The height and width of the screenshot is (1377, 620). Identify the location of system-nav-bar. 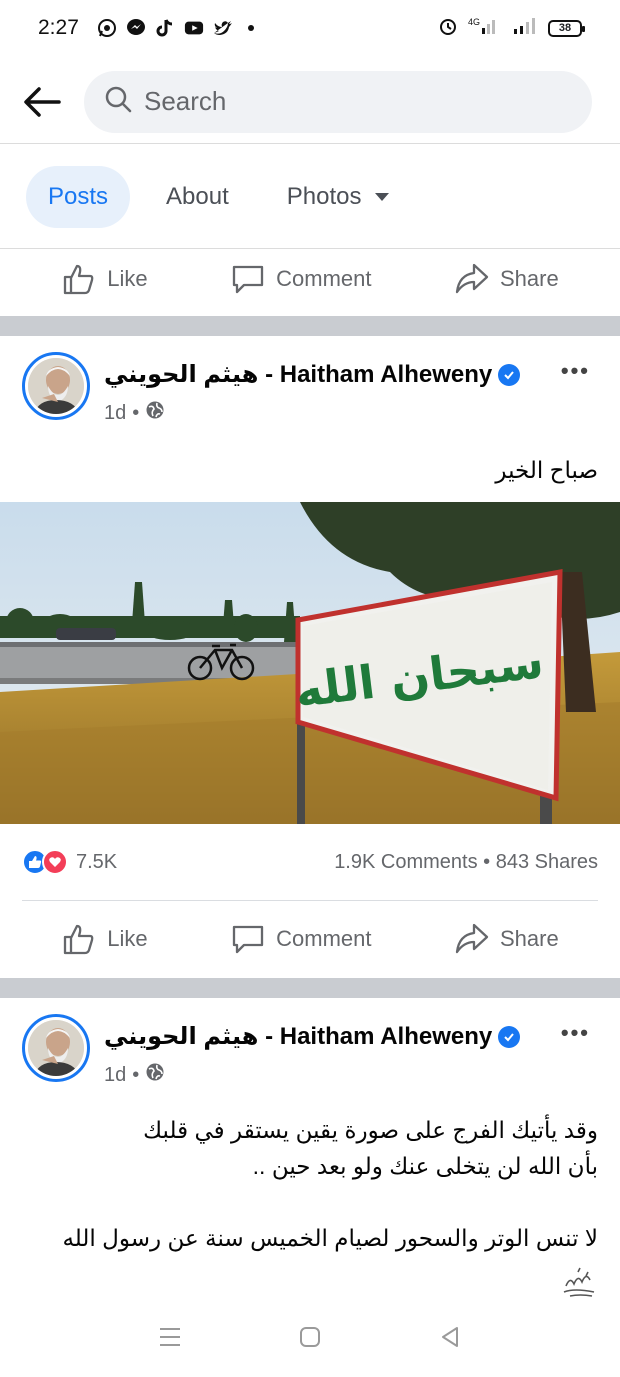
(310, 1339).